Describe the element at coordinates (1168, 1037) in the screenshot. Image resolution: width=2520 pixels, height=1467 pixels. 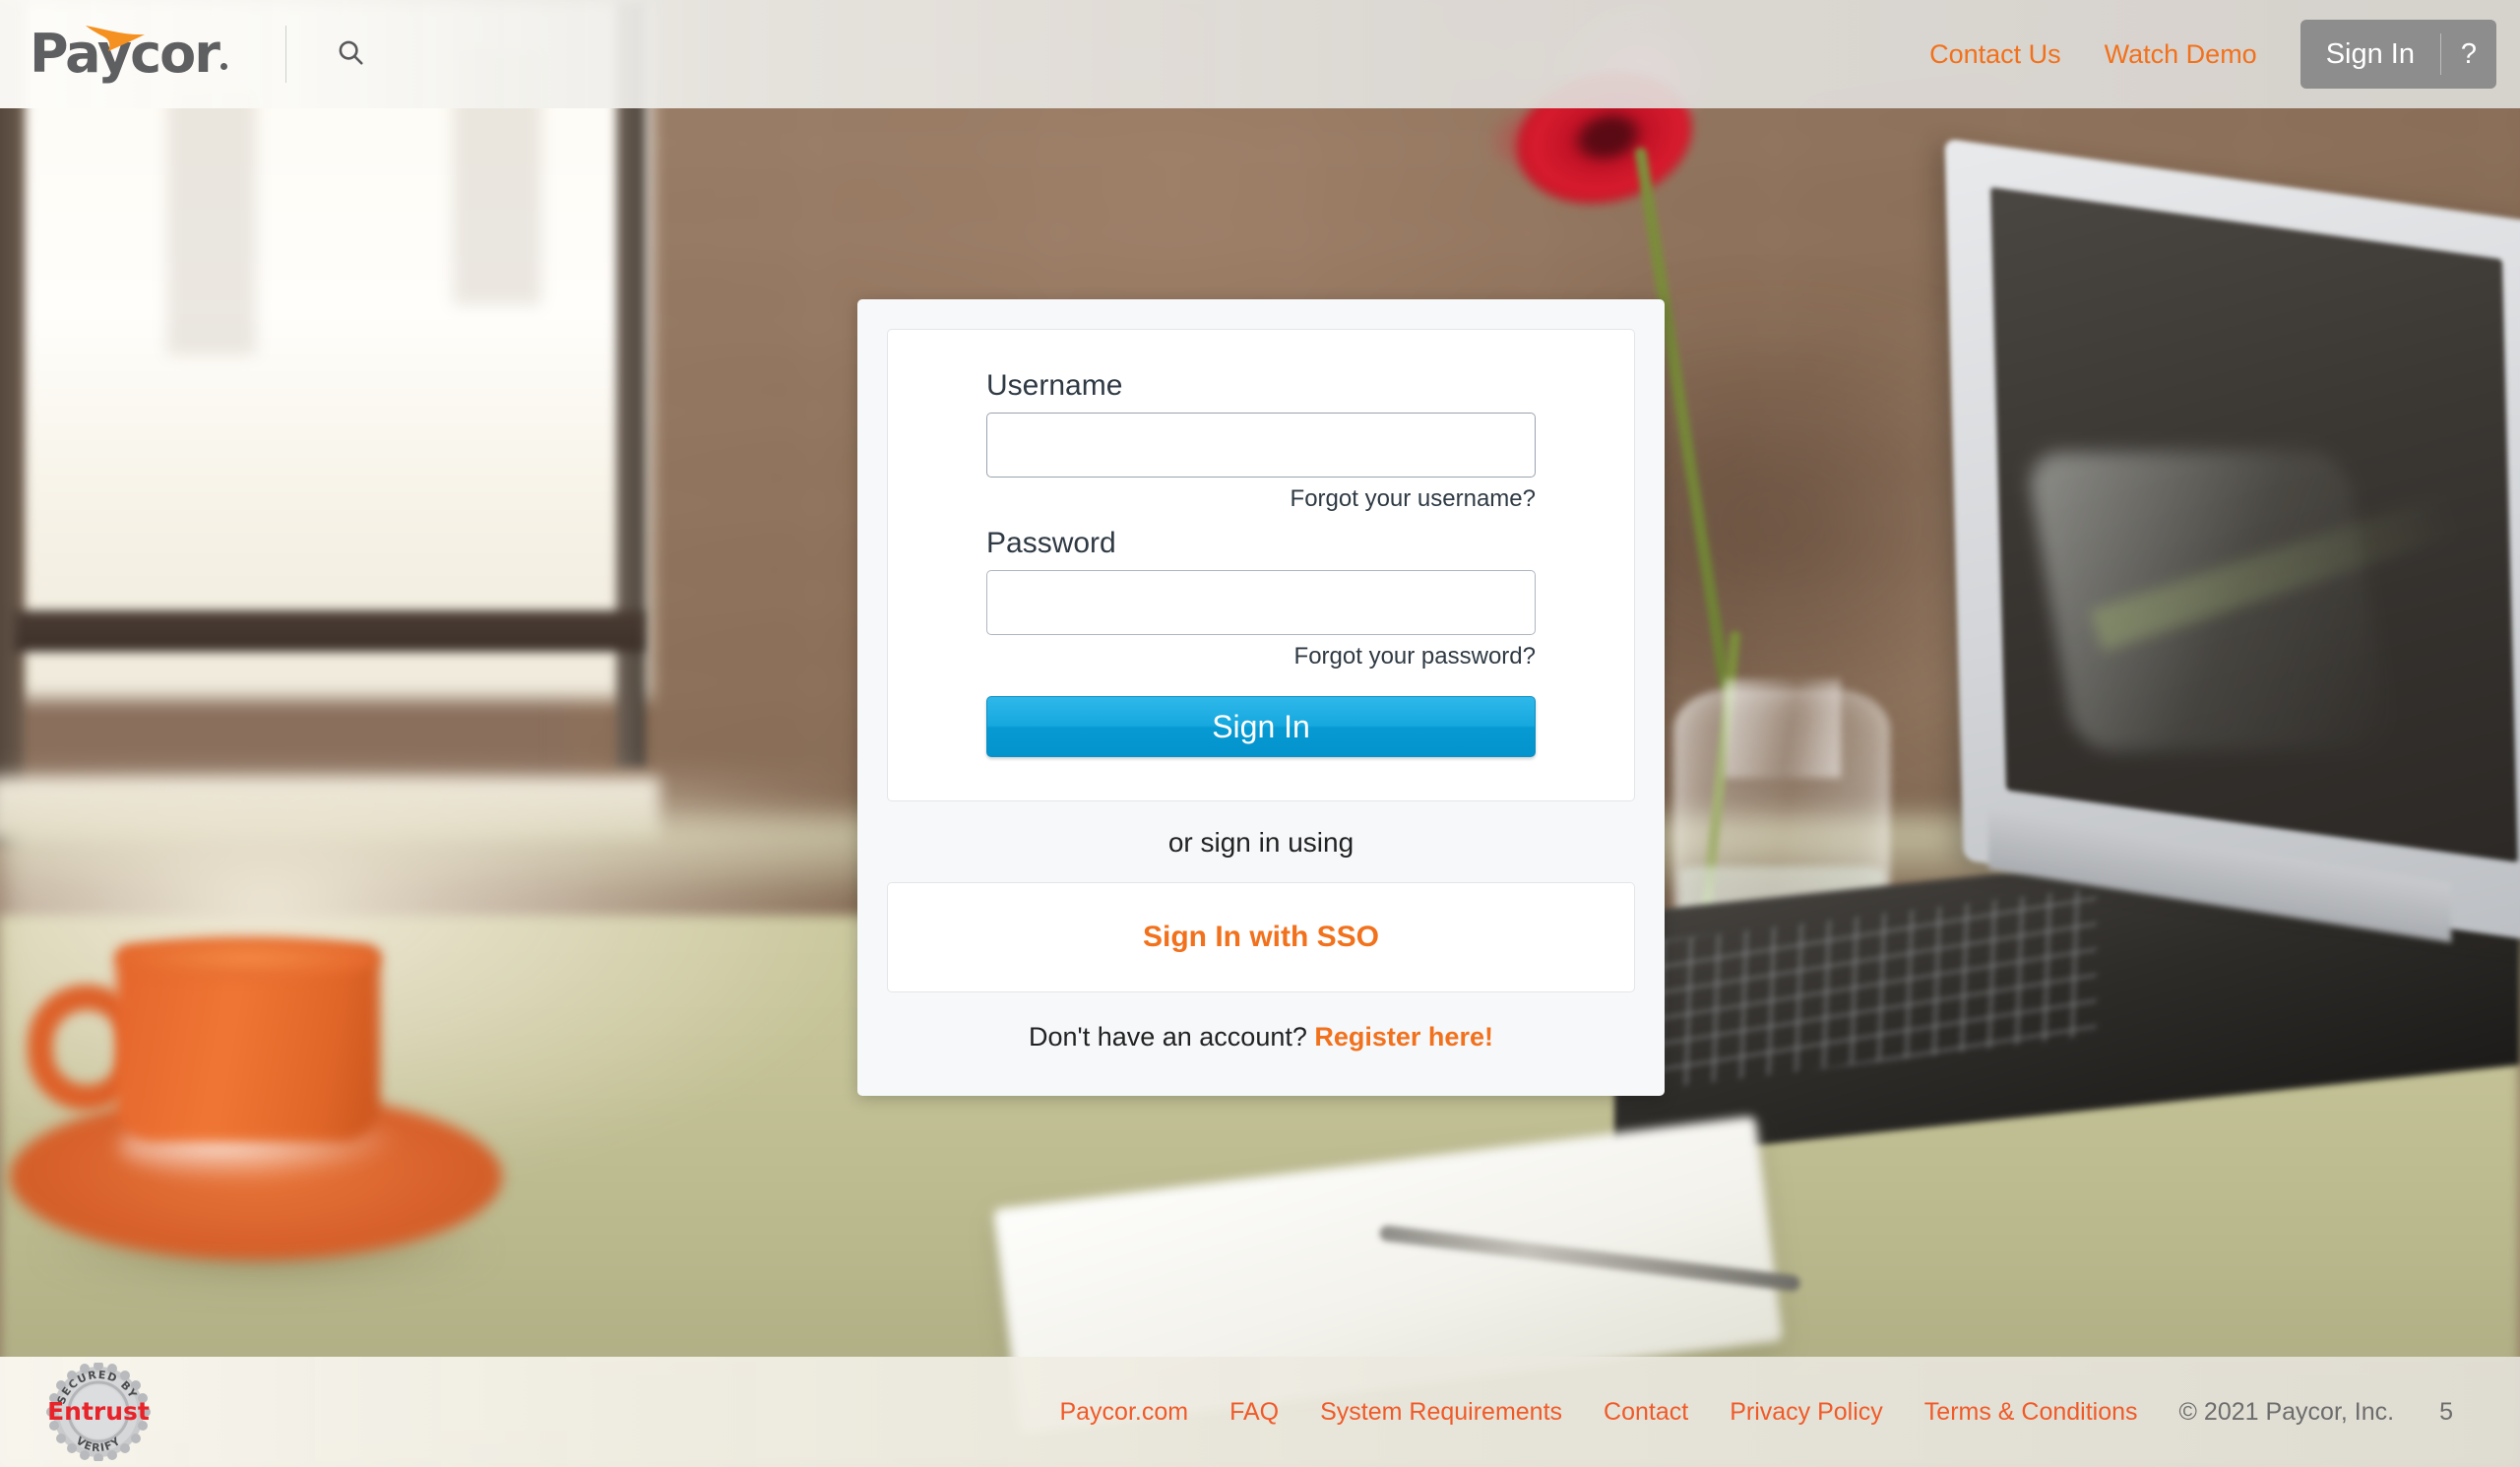
I see `register-prompt-text: Don't have an account?` at that location.